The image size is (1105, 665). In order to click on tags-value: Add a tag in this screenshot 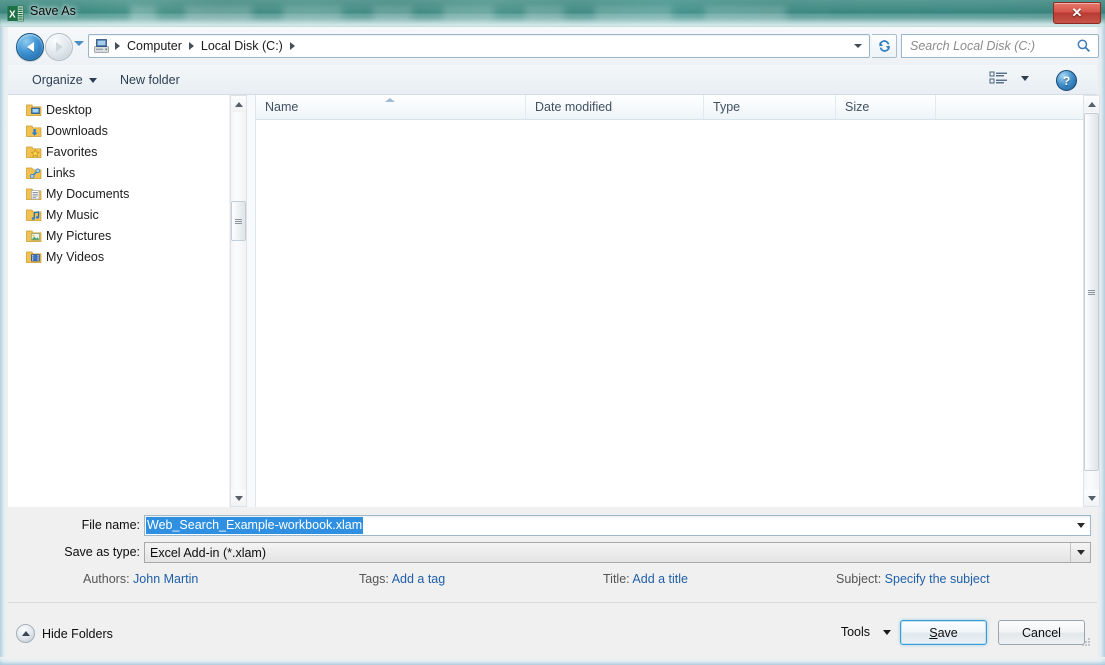, I will do `click(419, 579)`.